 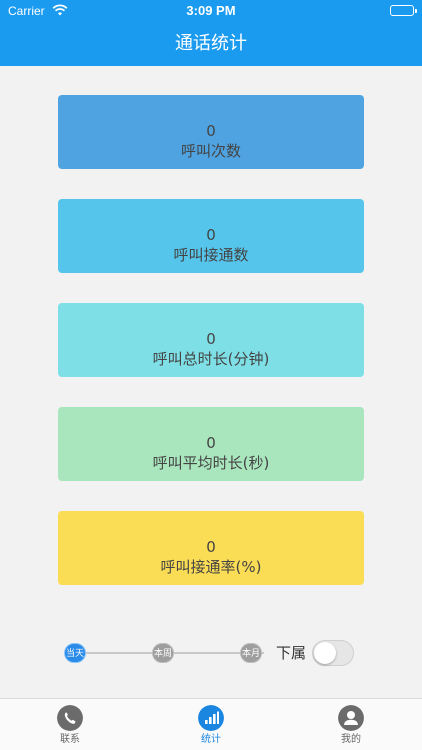 I want to click on tab-statistics: 统计, so click(x=211, y=726).